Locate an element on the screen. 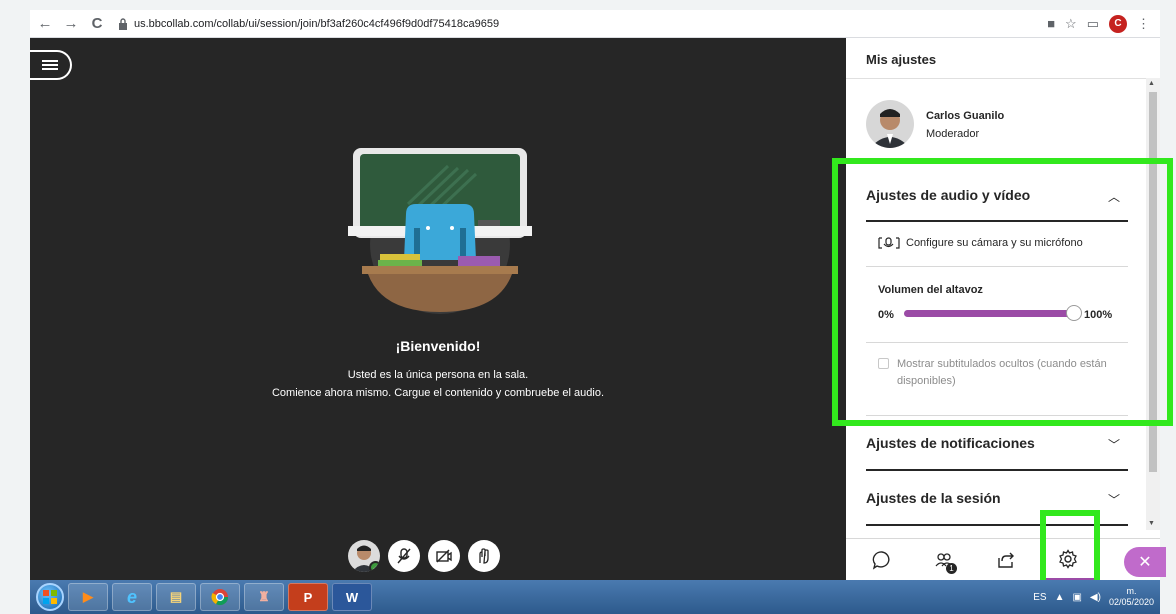 This screenshot has width=1176, height=614. tab-share-content is located at coordinates (1006, 560).